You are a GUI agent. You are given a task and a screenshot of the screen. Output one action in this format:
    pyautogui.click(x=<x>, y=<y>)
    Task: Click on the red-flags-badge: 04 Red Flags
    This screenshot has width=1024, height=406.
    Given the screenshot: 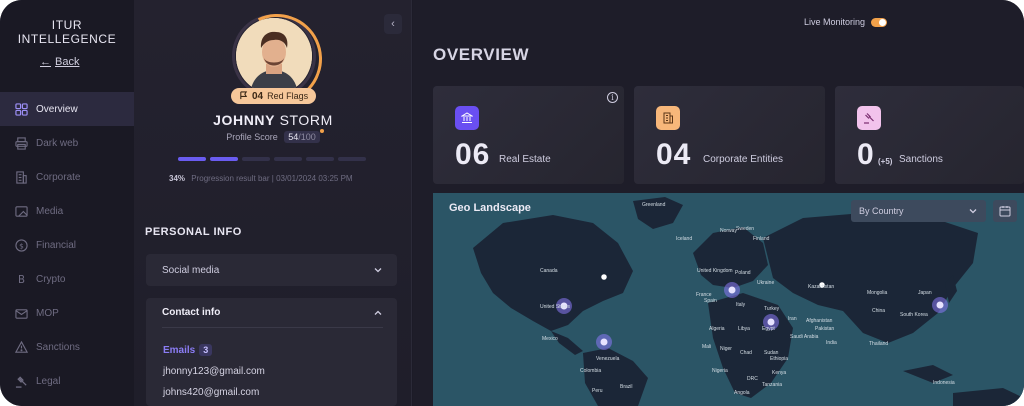 What is the action you would take?
    pyautogui.click(x=274, y=96)
    